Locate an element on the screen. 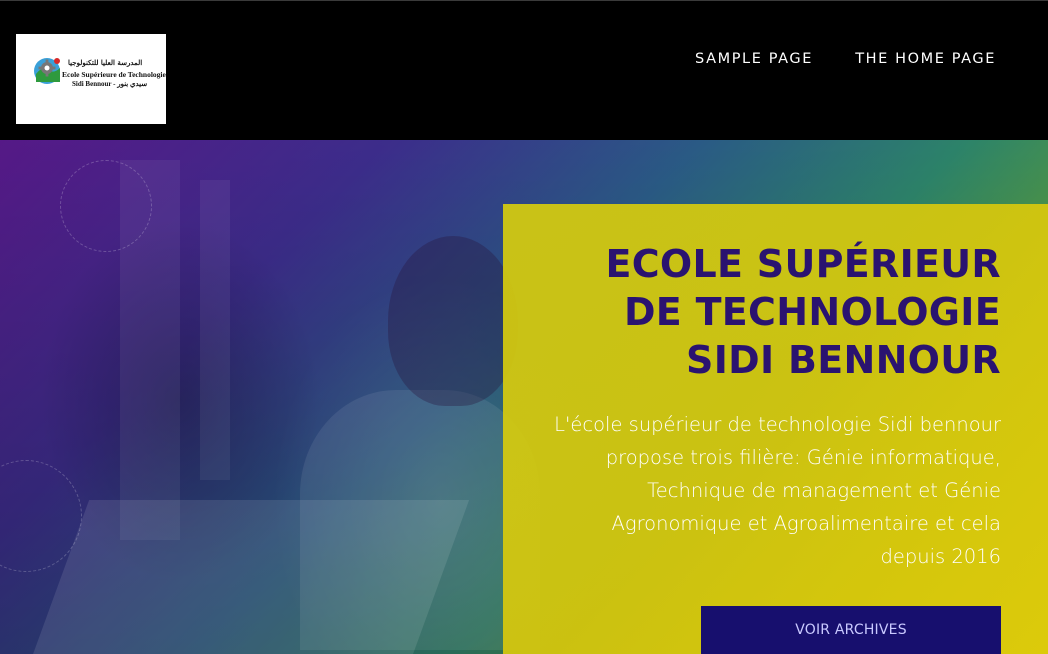 The image size is (1048, 654). gear-emblem-icon is located at coordinates (47, 71).